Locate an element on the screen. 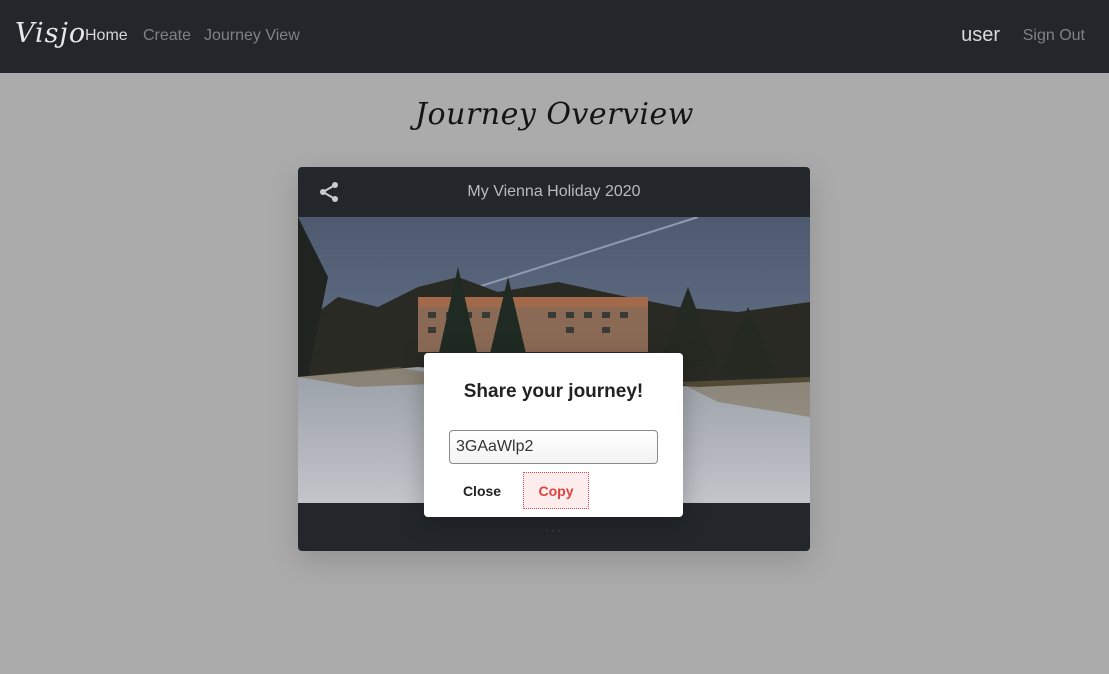 The width and height of the screenshot is (1109, 674). share-modal: Share your journey! Close Copy is located at coordinates (553, 435).